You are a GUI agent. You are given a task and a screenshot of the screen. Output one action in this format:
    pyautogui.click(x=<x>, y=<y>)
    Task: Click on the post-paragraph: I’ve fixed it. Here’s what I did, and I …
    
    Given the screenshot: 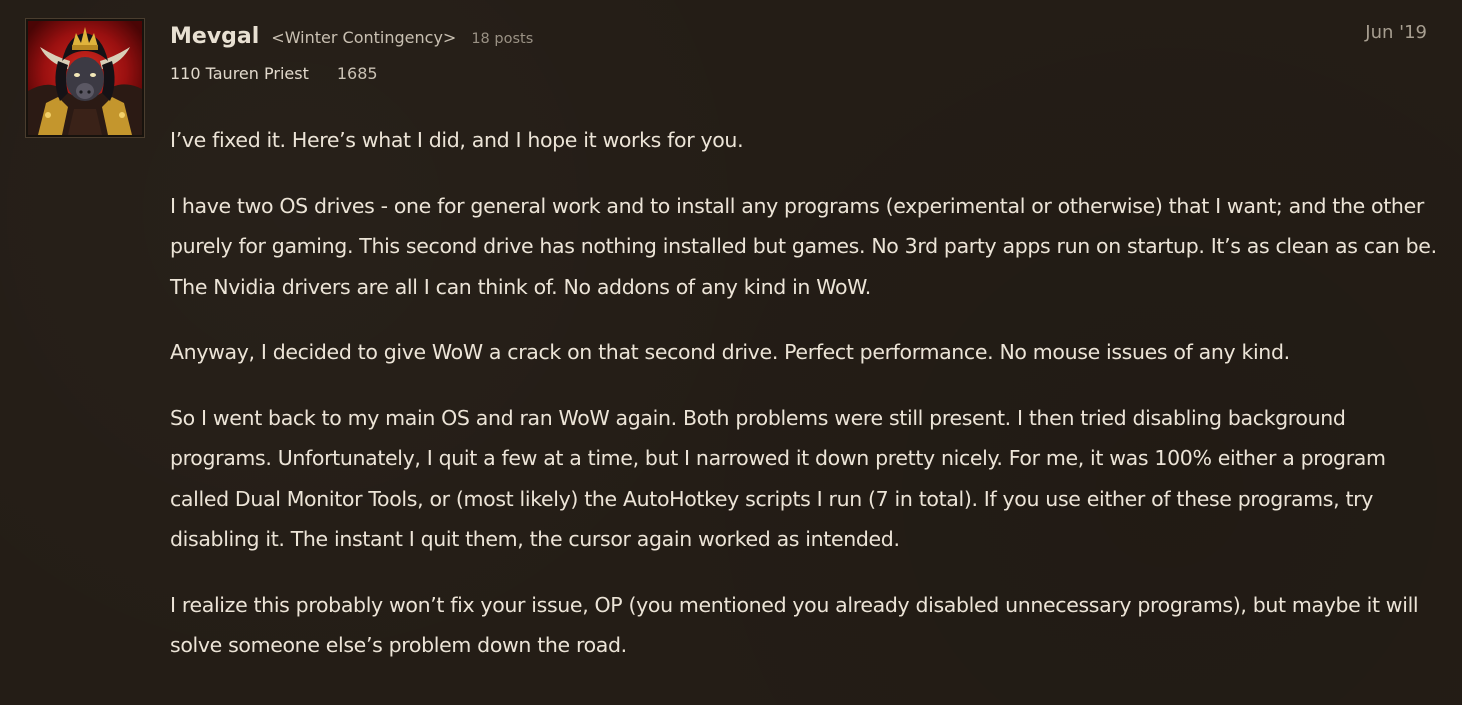 What is the action you would take?
    pyautogui.click(x=457, y=140)
    